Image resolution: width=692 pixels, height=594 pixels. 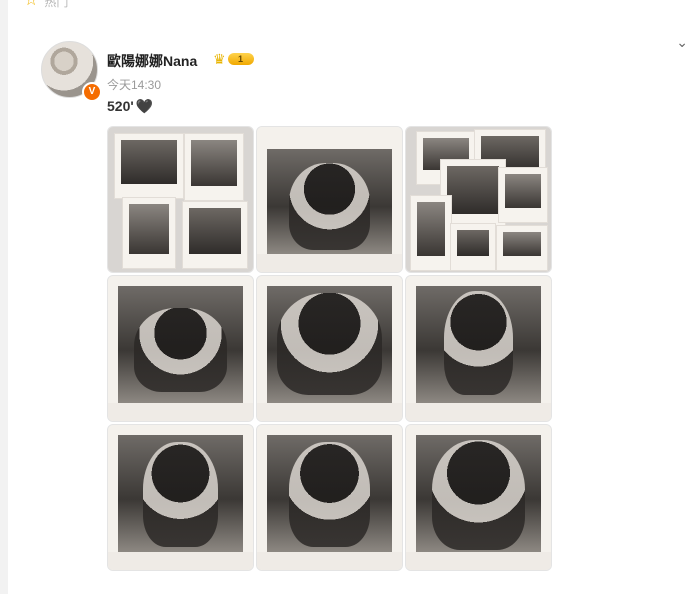 I want to click on tile-9-subject, so click(x=478, y=494).